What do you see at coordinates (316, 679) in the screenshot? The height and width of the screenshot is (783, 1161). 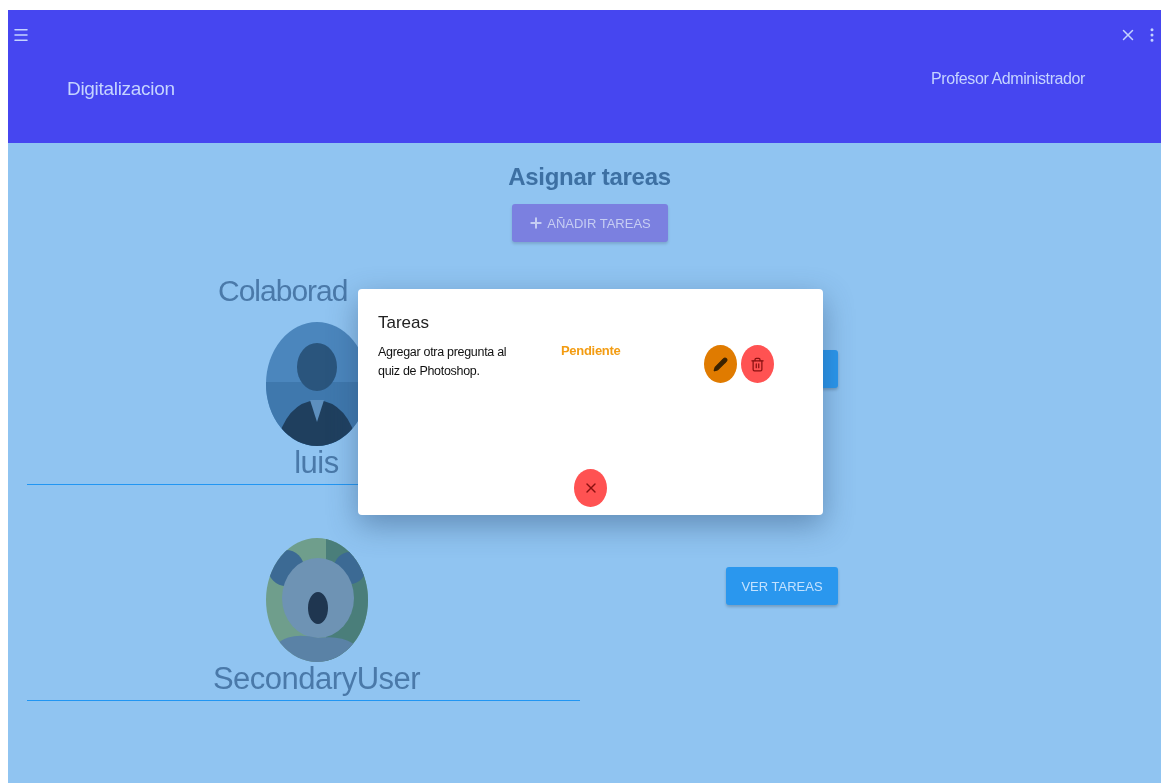 I see `collaborator-name: SecondaryUser` at bounding box center [316, 679].